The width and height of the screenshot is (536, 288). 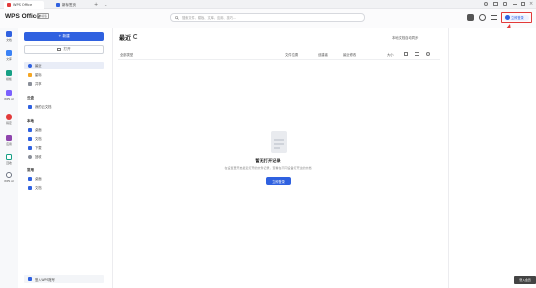 What do you see at coordinates (482, 17) in the screenshot?
I see `sync-status-icon` at bounding box center [482, 17].